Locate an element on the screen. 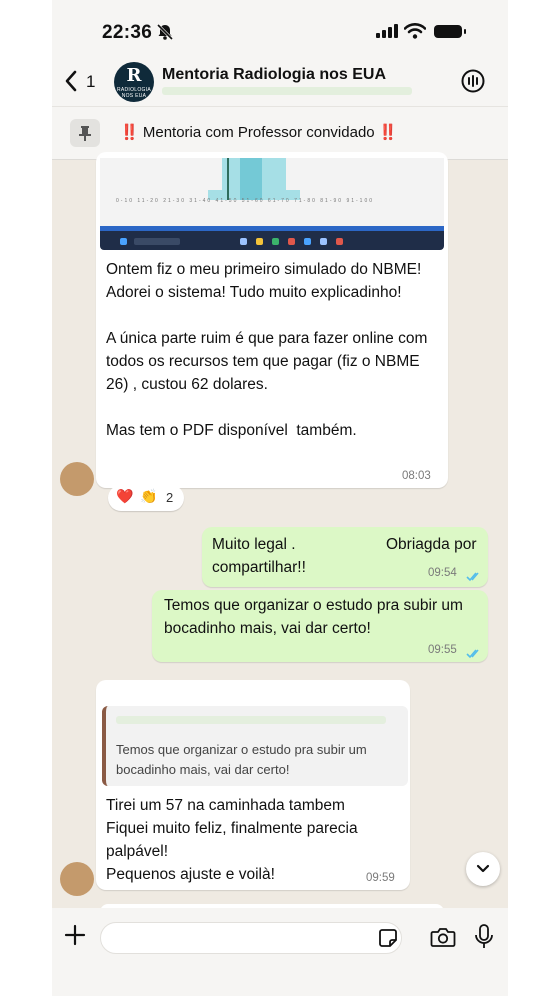  message-time: 08:03 is located at coordinates (416, 476).